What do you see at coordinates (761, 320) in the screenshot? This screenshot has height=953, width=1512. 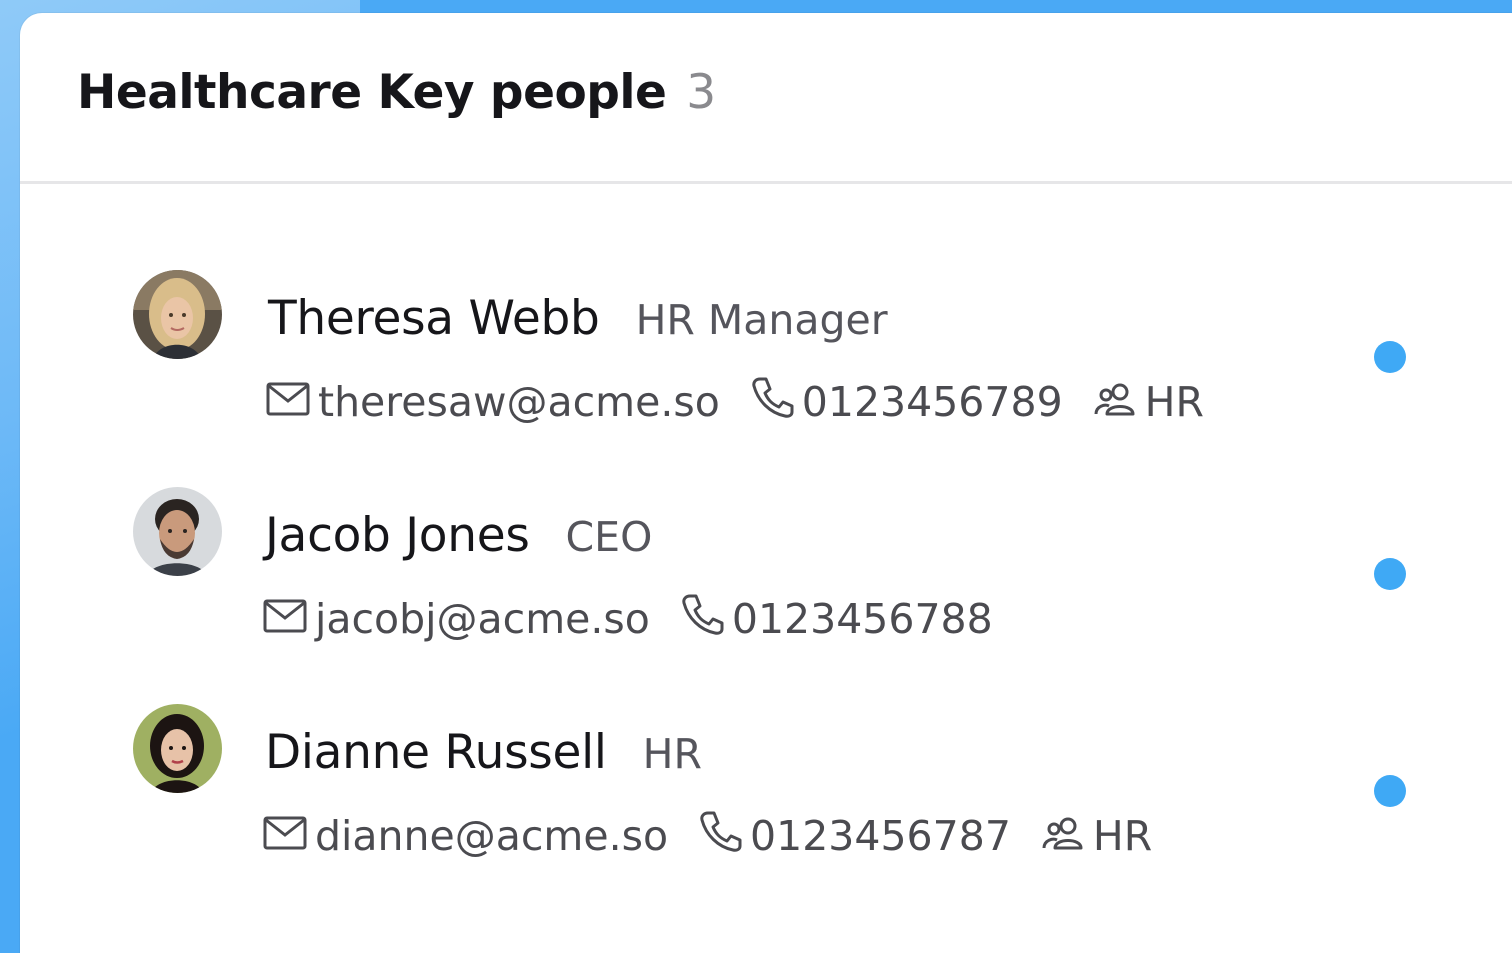 I see `person-role: HR Manager` at bounding box center [761, 320].